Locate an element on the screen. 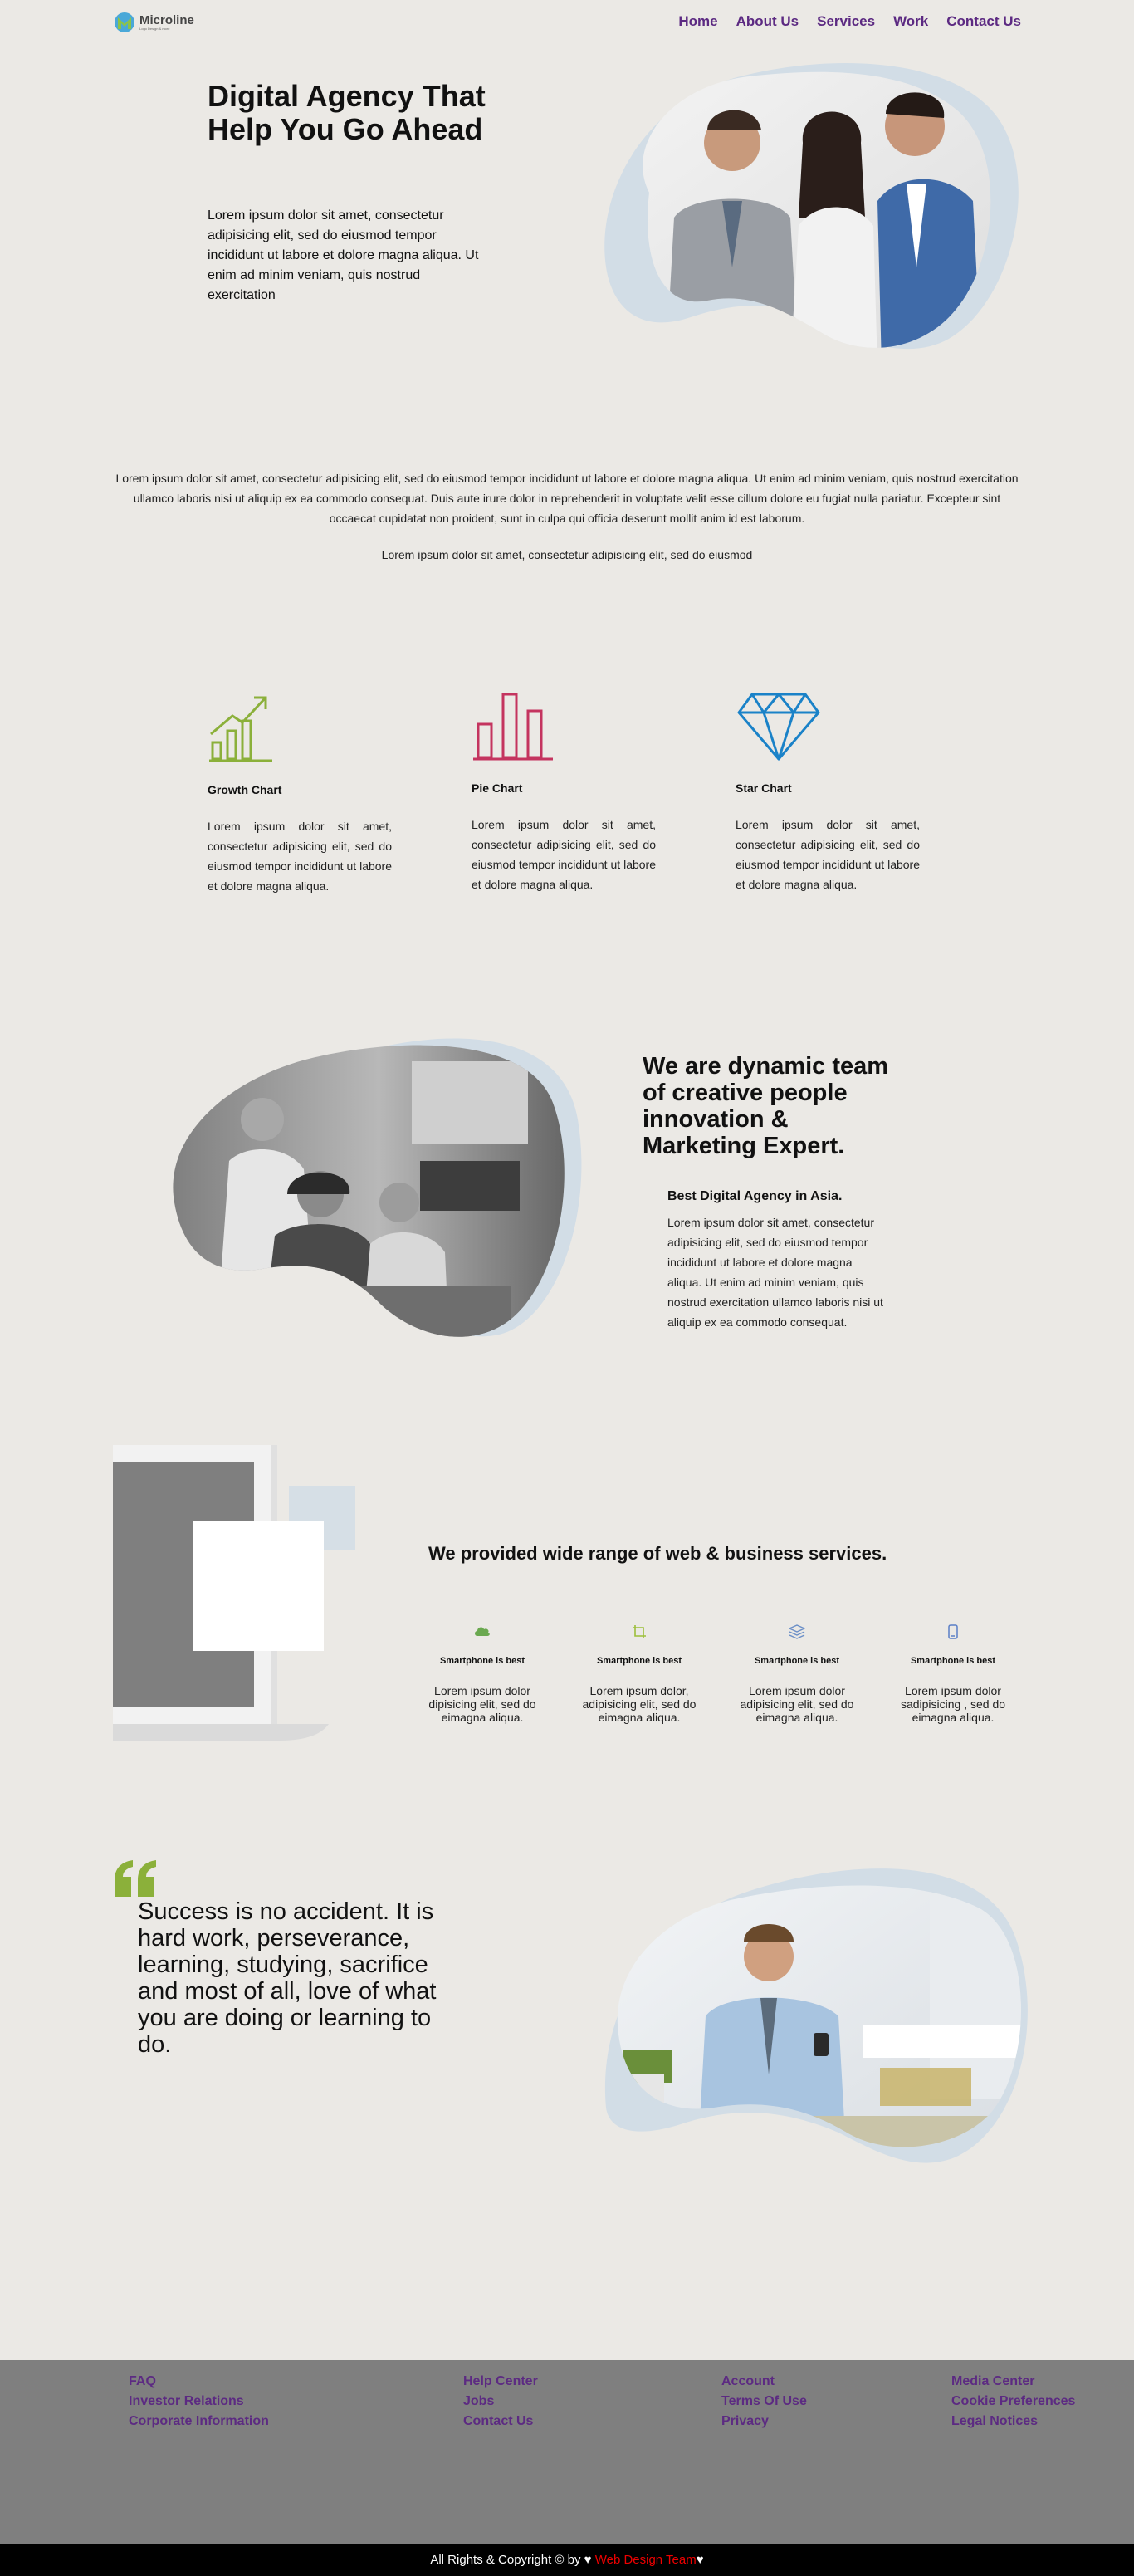  feature-title: Growth Chart is located at coordinates (245, 790).